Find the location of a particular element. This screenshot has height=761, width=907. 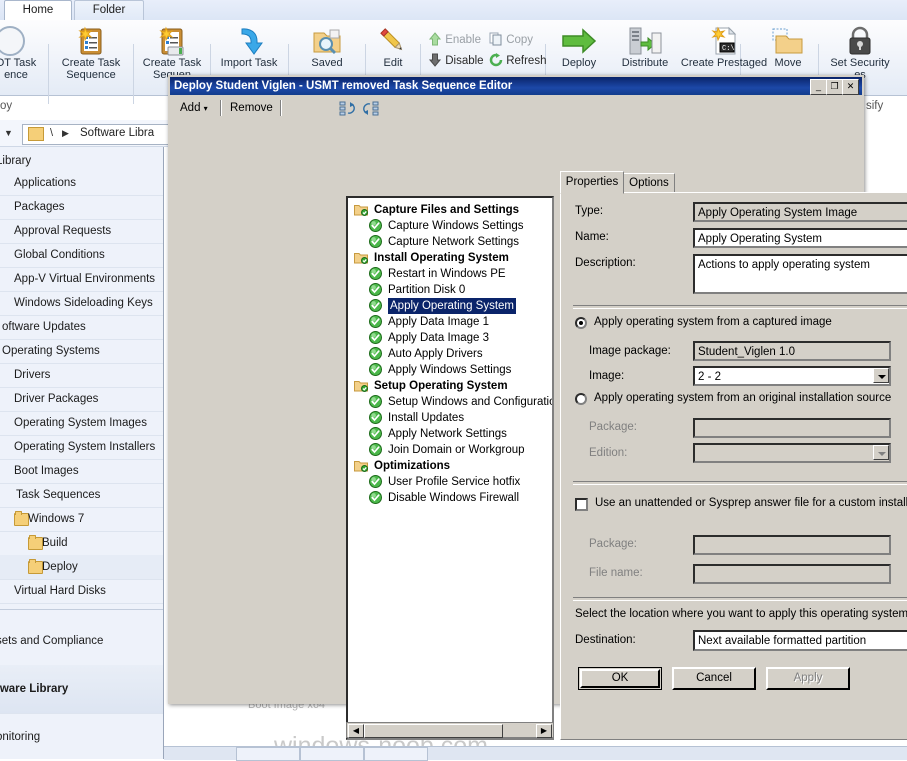

ribbon-partial-left-label: oy is located at coordinates (6, 106).